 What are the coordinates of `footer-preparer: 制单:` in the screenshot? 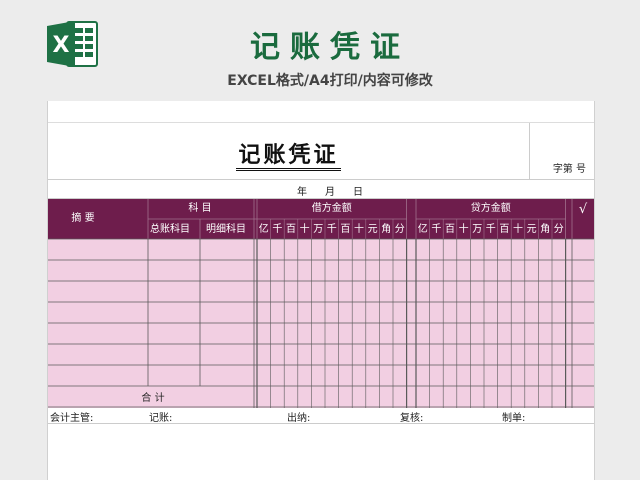 It's located at (514, 418).